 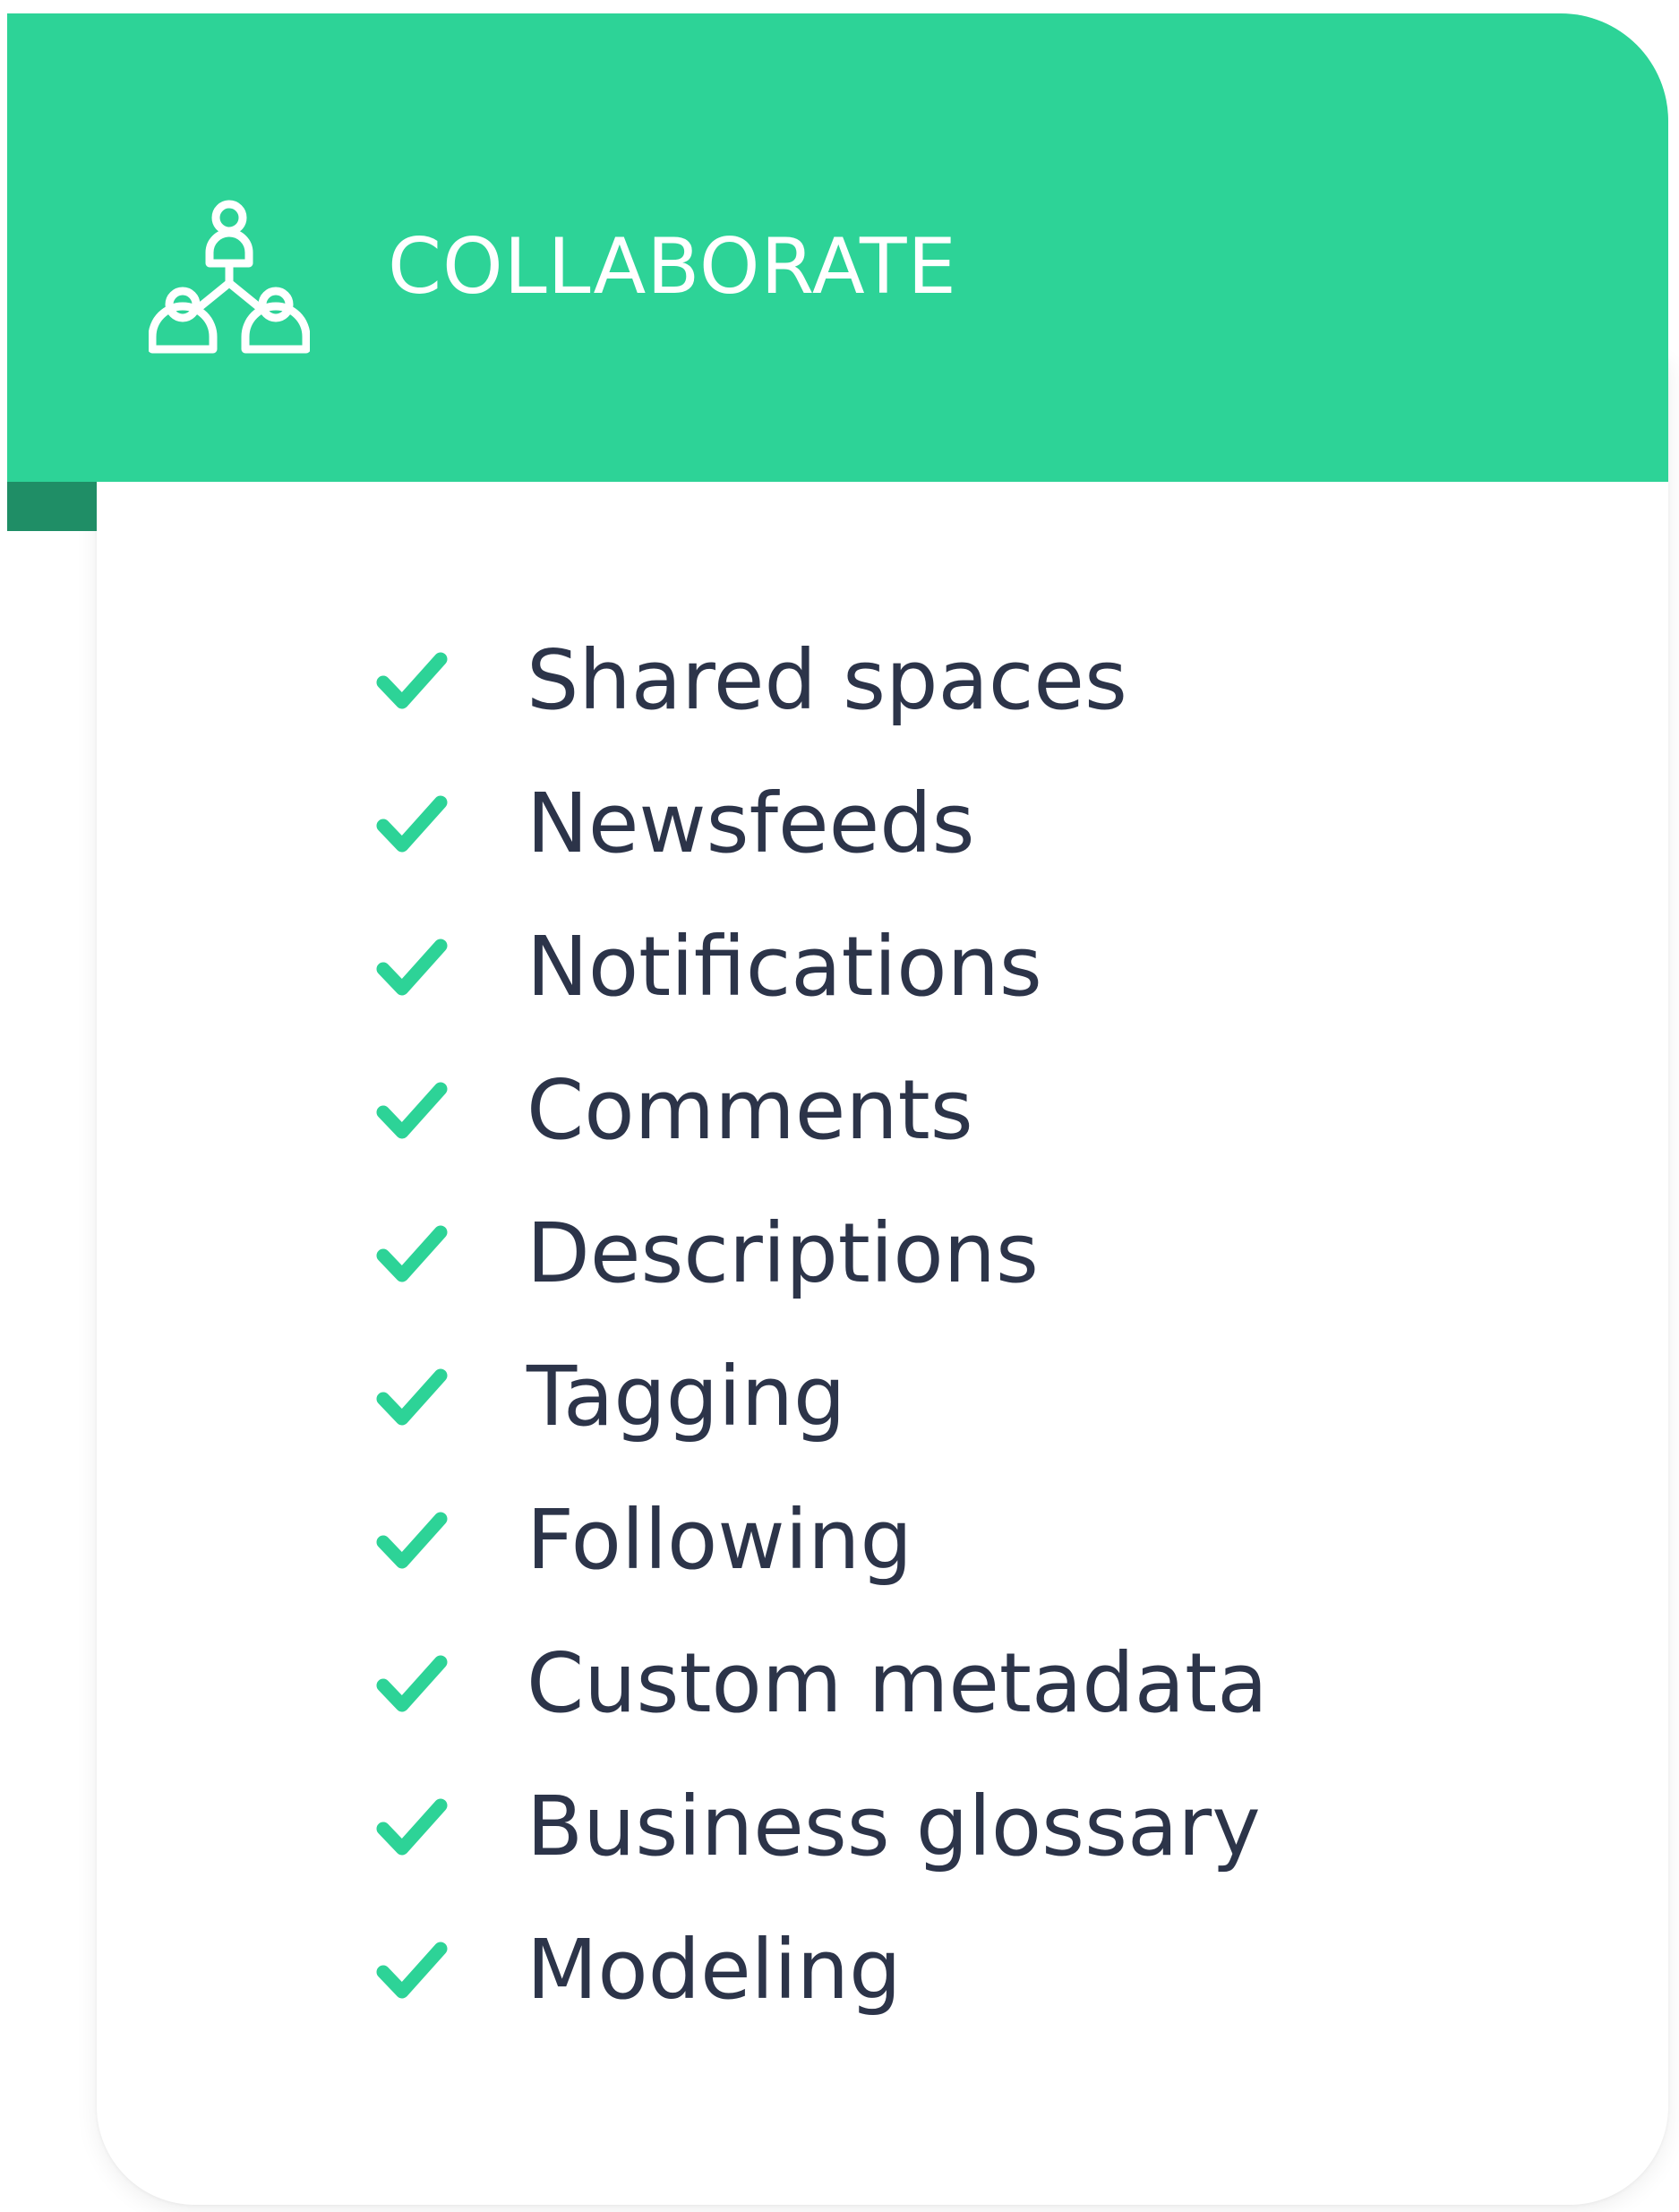 What do you see at coordinates (52, 506) in the screenshot?
I see `header-fold` at bounding box center [52, 506].